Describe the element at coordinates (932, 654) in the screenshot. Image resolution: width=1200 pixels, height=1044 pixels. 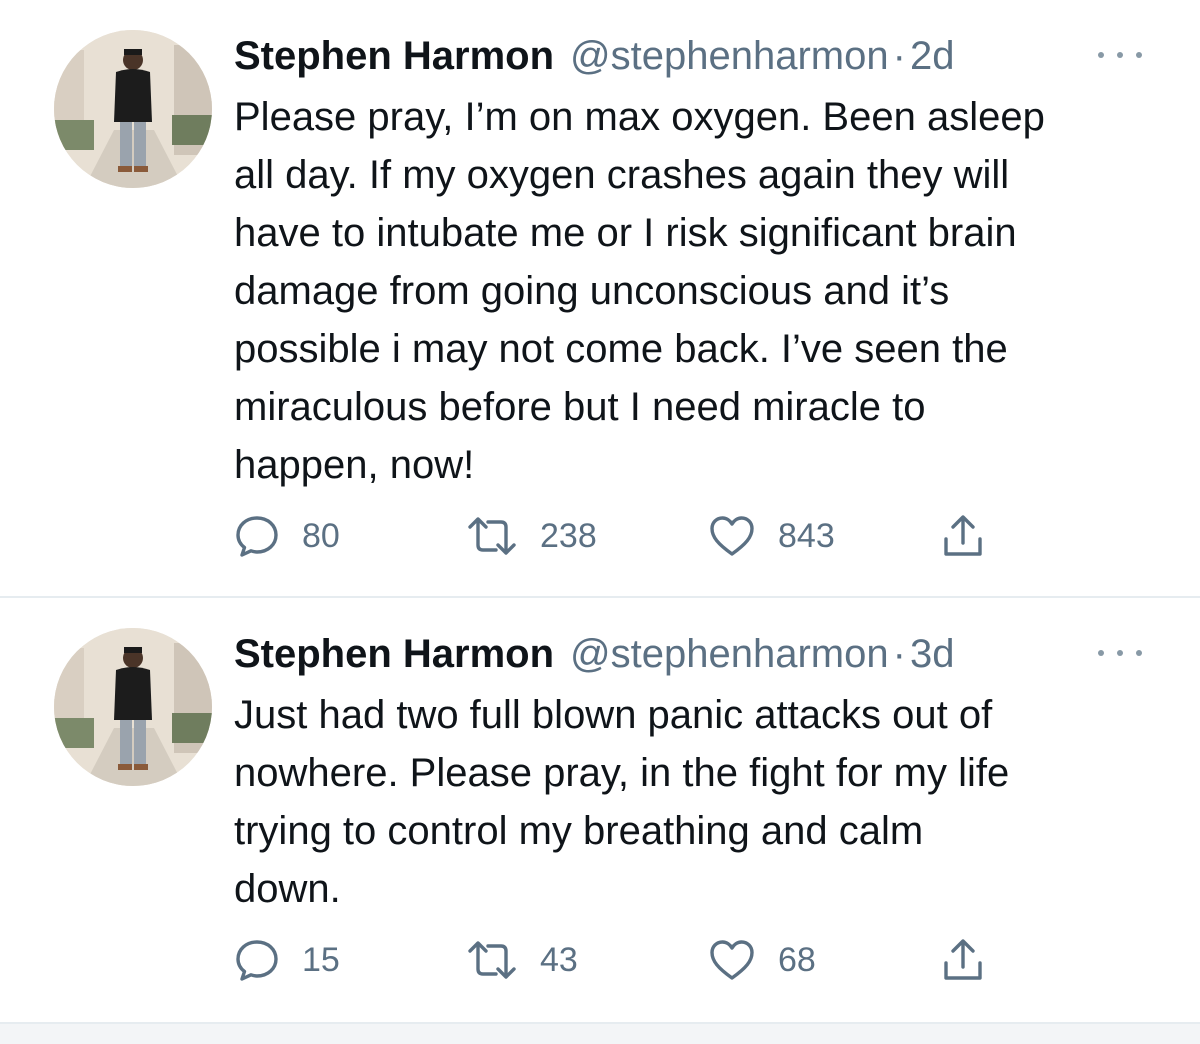
I see `timestamp: 3d` at that location.